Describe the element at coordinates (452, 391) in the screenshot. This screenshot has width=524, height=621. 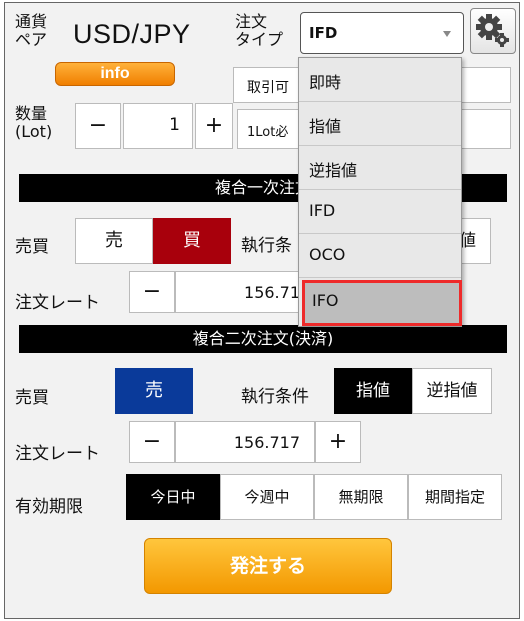
I see `second-stop-button: 逆指値` at that location.